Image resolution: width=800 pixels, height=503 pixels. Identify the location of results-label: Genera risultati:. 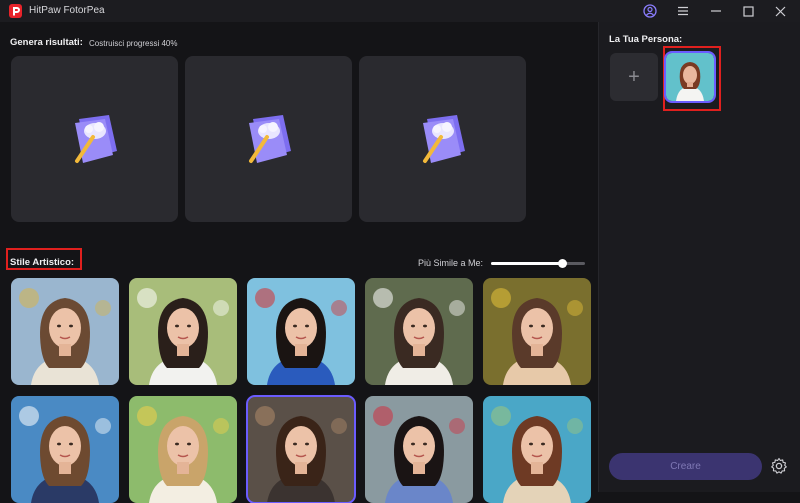
(46, 42).